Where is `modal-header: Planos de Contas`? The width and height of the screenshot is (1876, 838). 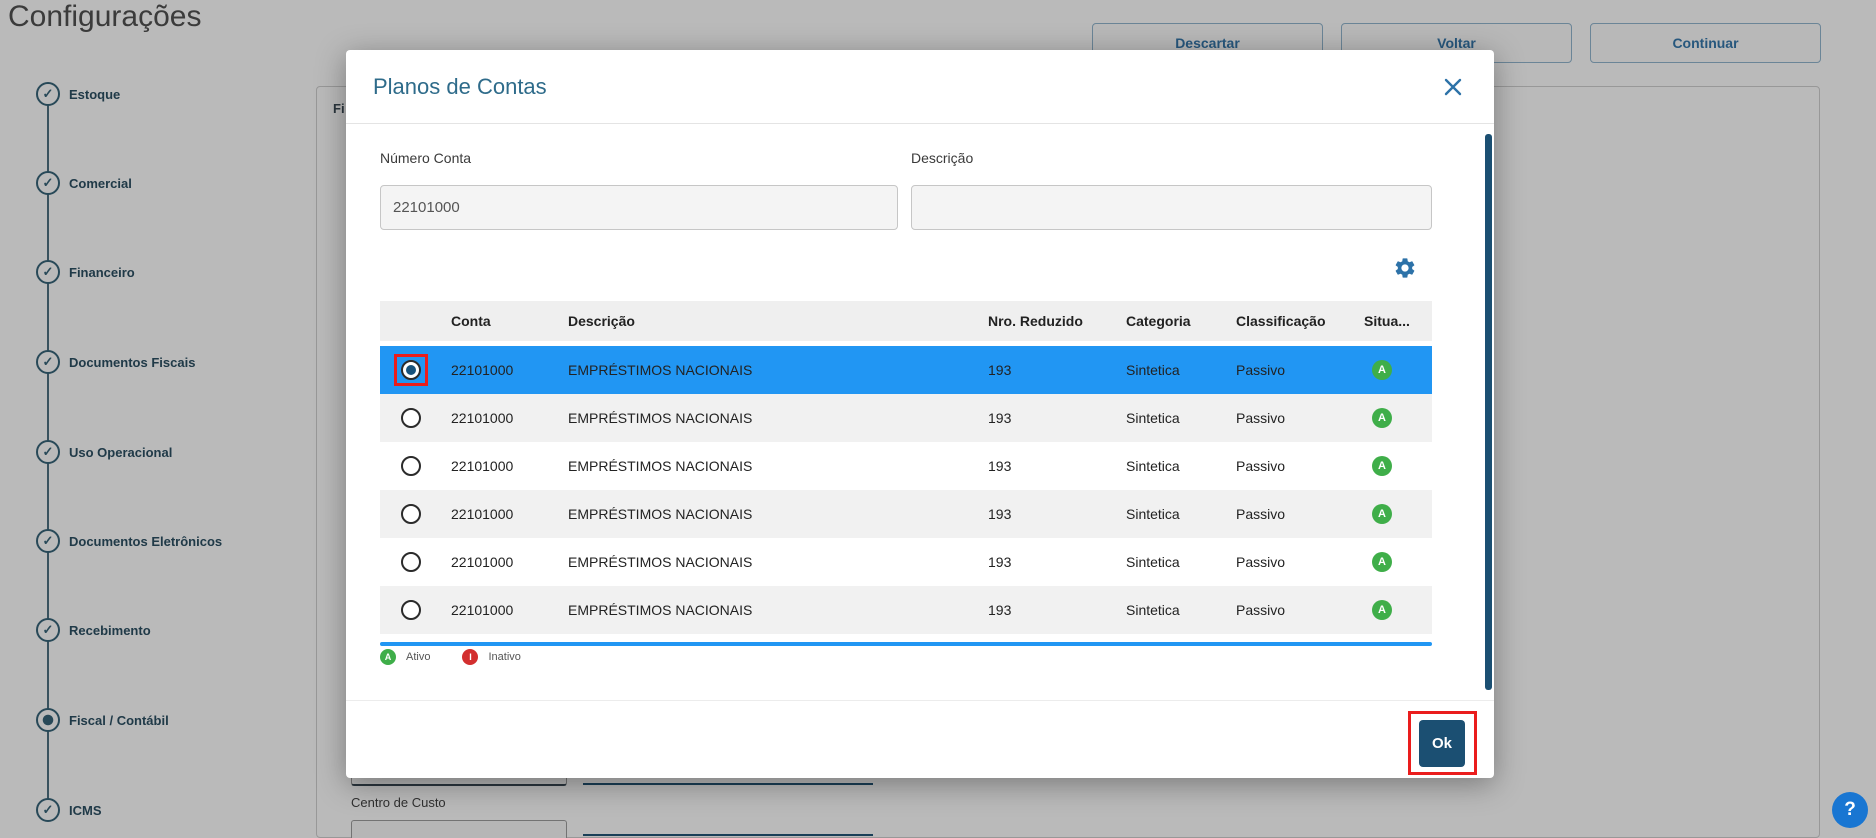
modal-header: Planos de Contas is located at coordinates (920, 87).